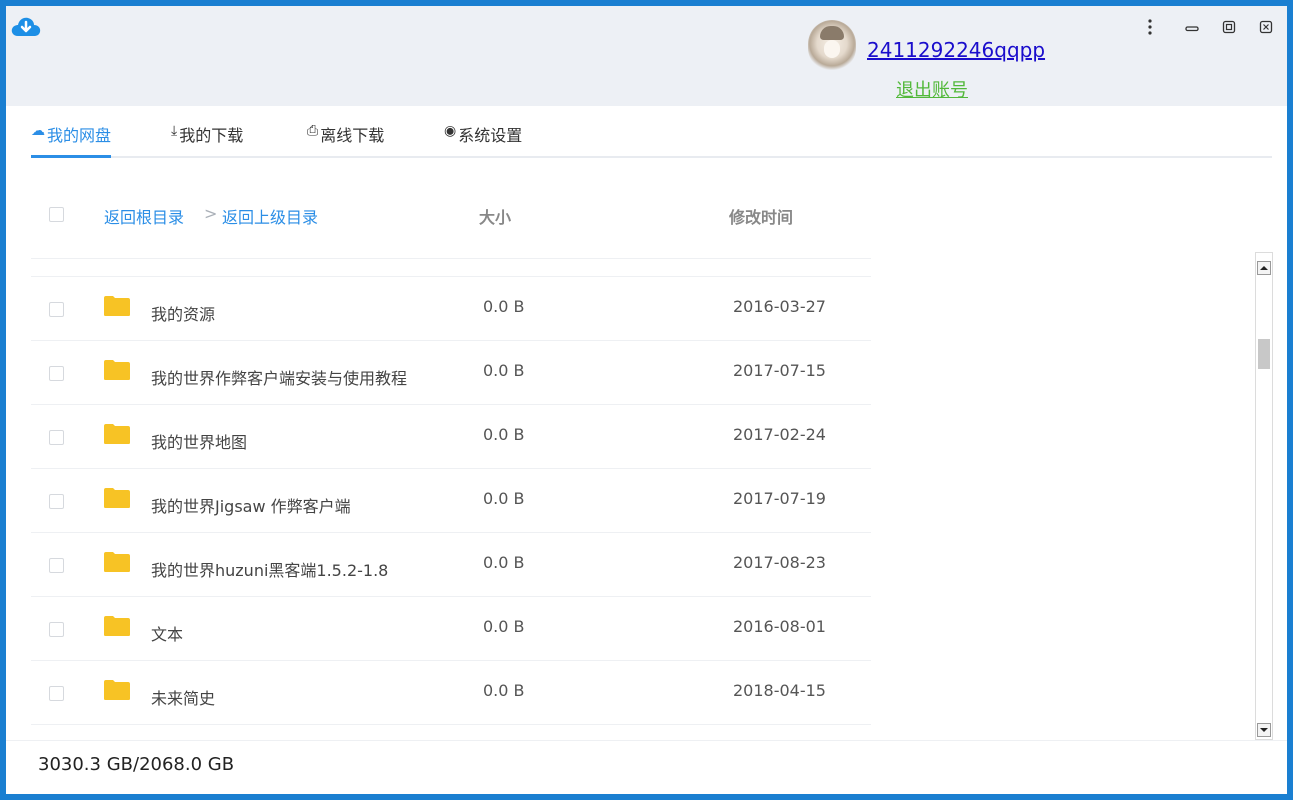 The image size is (1293, 800). I want to click on column-header-modified: 修改时间, so click(761, 216).